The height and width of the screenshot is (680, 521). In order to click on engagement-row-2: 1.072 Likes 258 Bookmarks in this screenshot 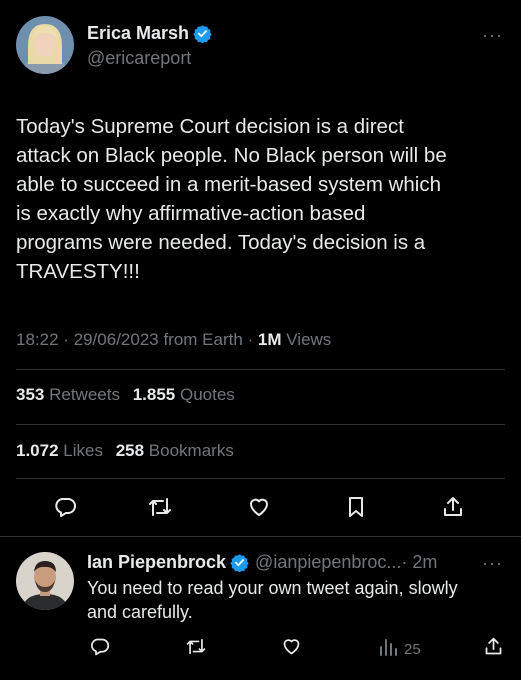, I will do `click(125, 451)`.